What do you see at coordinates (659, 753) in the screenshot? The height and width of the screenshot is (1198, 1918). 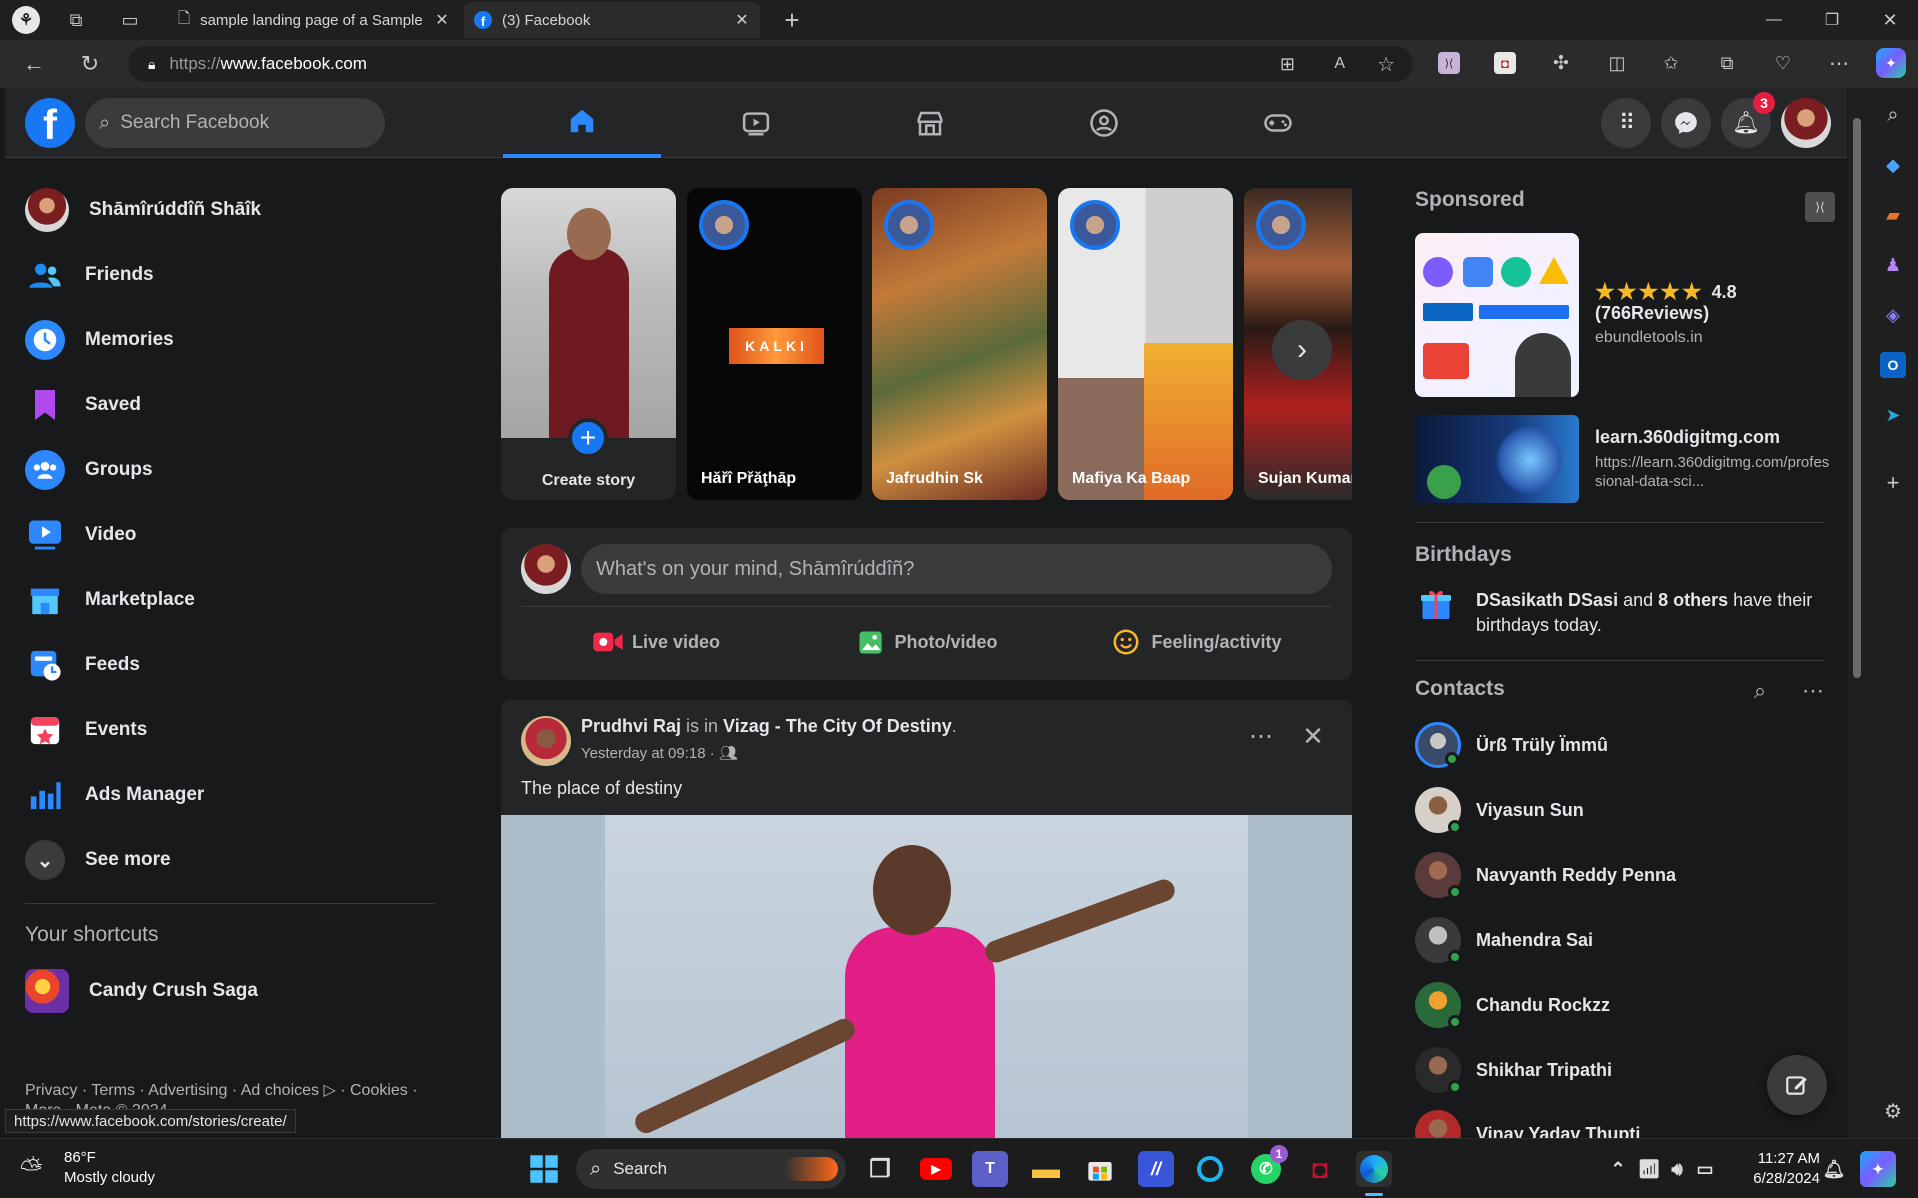 I see `post-timestamp: Yesterday at 09:18 · 👥︎` at bounding box center [659, 753].